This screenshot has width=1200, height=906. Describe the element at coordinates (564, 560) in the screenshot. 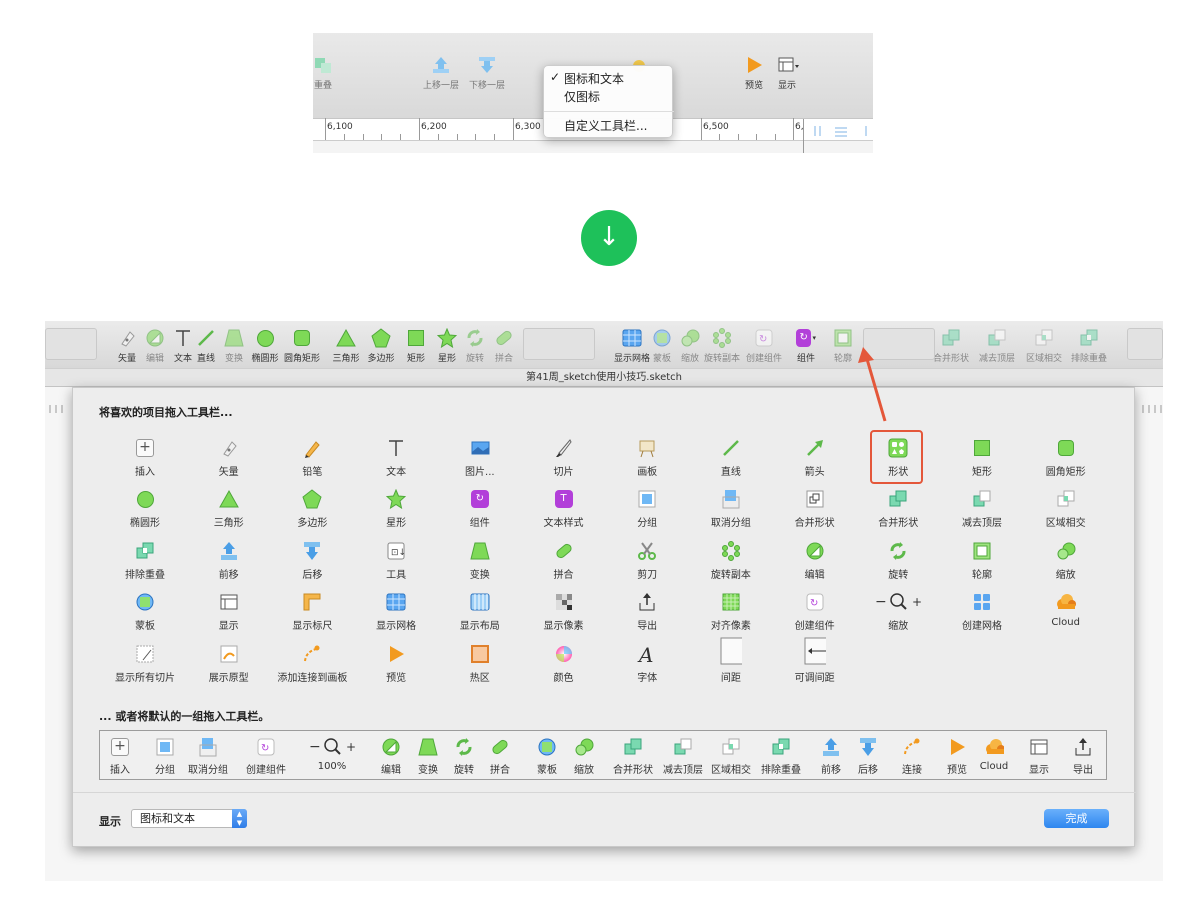

I see `toolbar-item-flatten: 拼合` at that location.